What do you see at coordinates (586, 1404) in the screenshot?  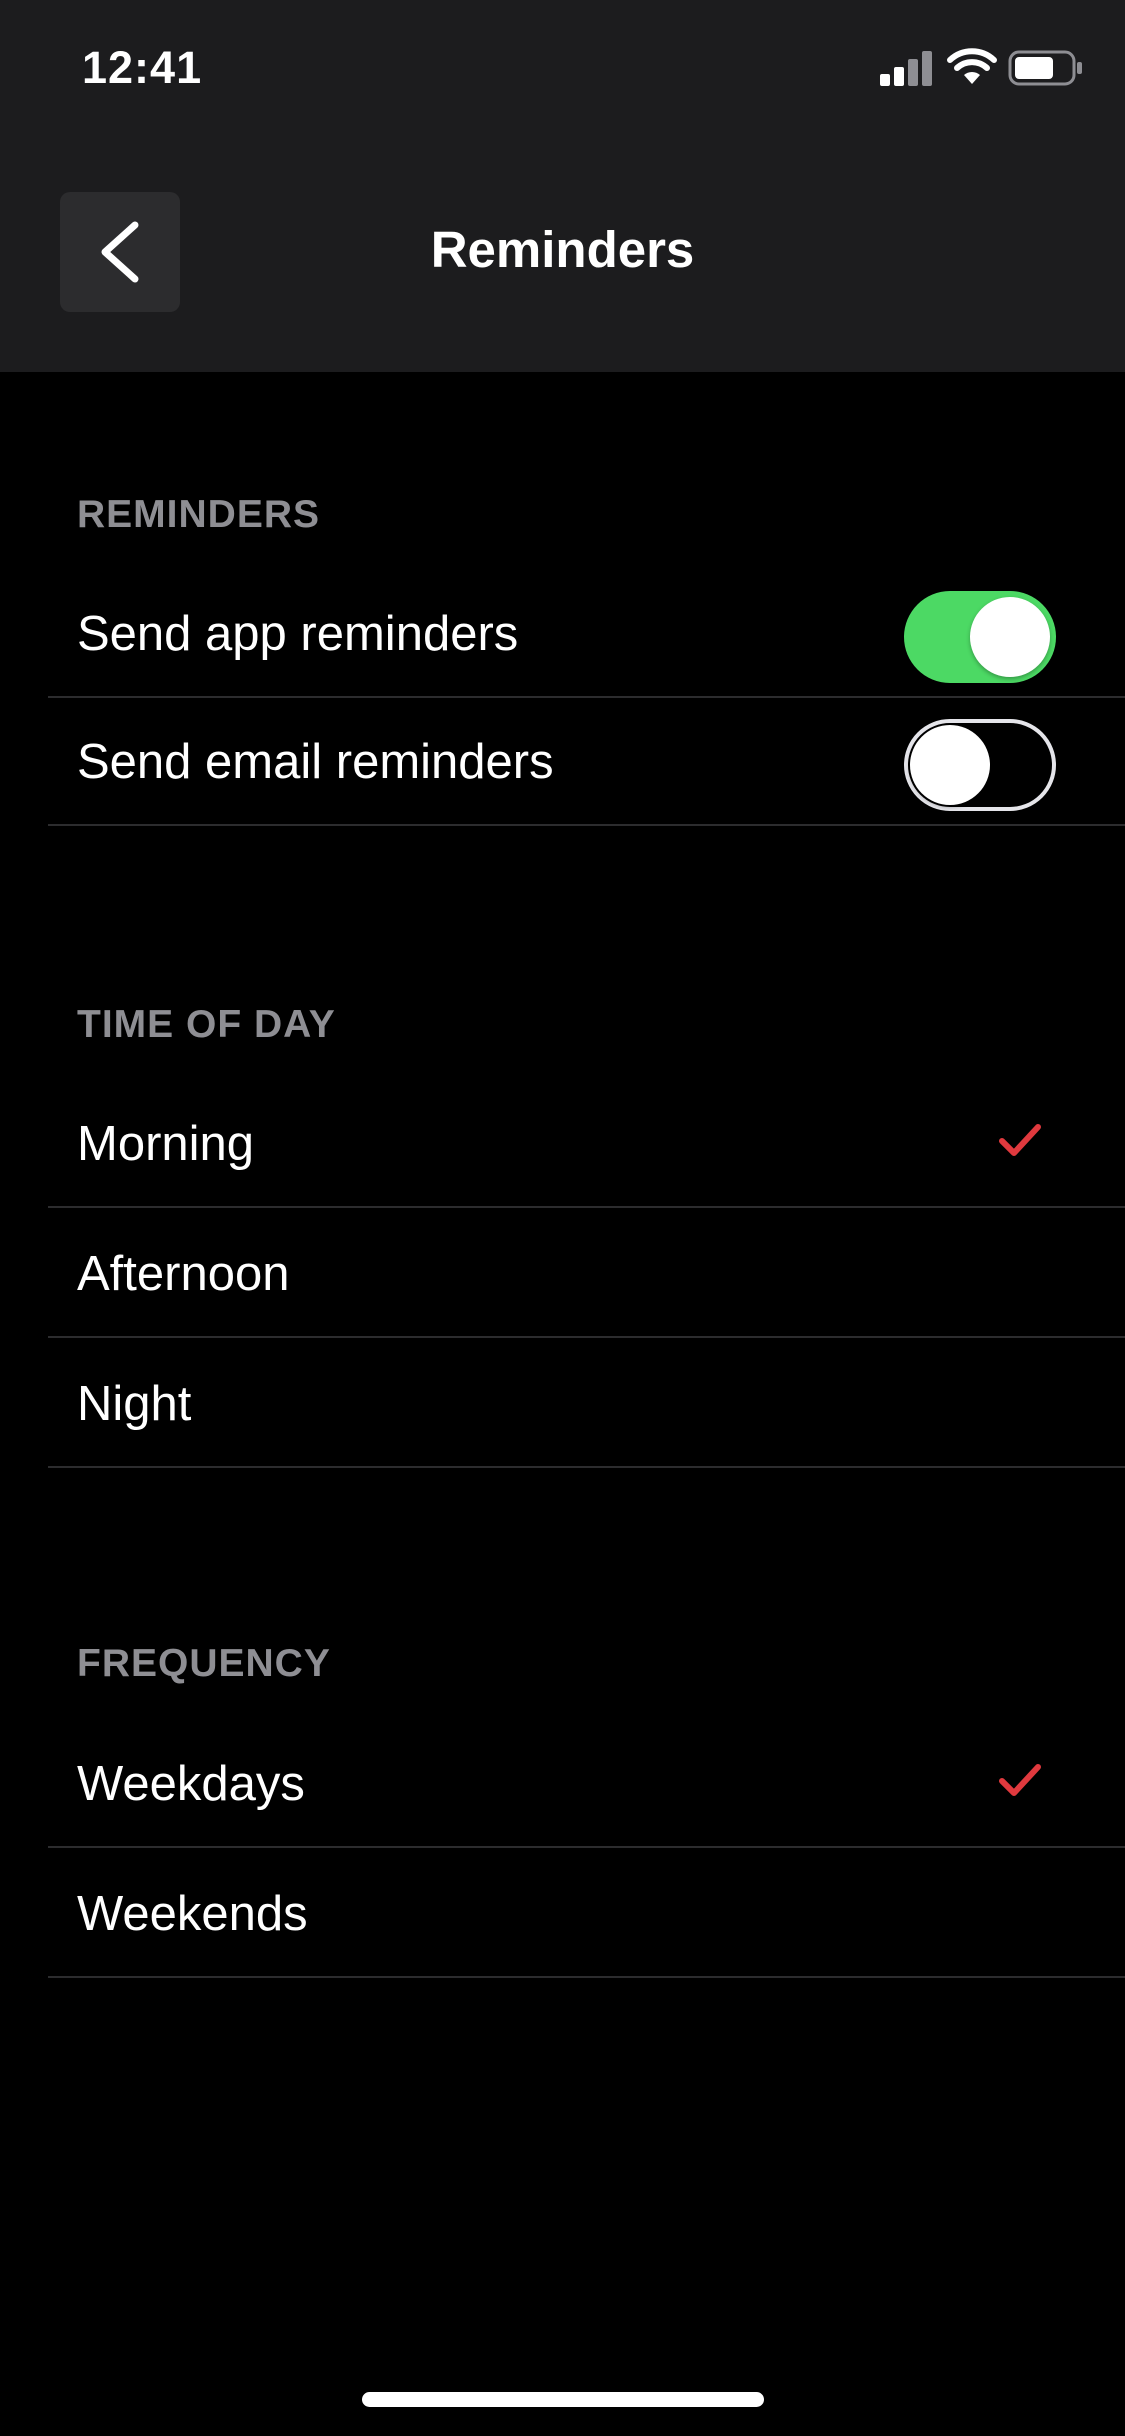 I see `option-night: Night` at bounding box center [586, 1404].